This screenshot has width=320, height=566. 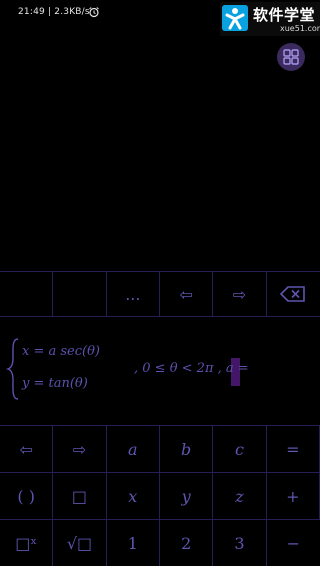 I want to click on key-plus: +, so click(x=293, y=496).